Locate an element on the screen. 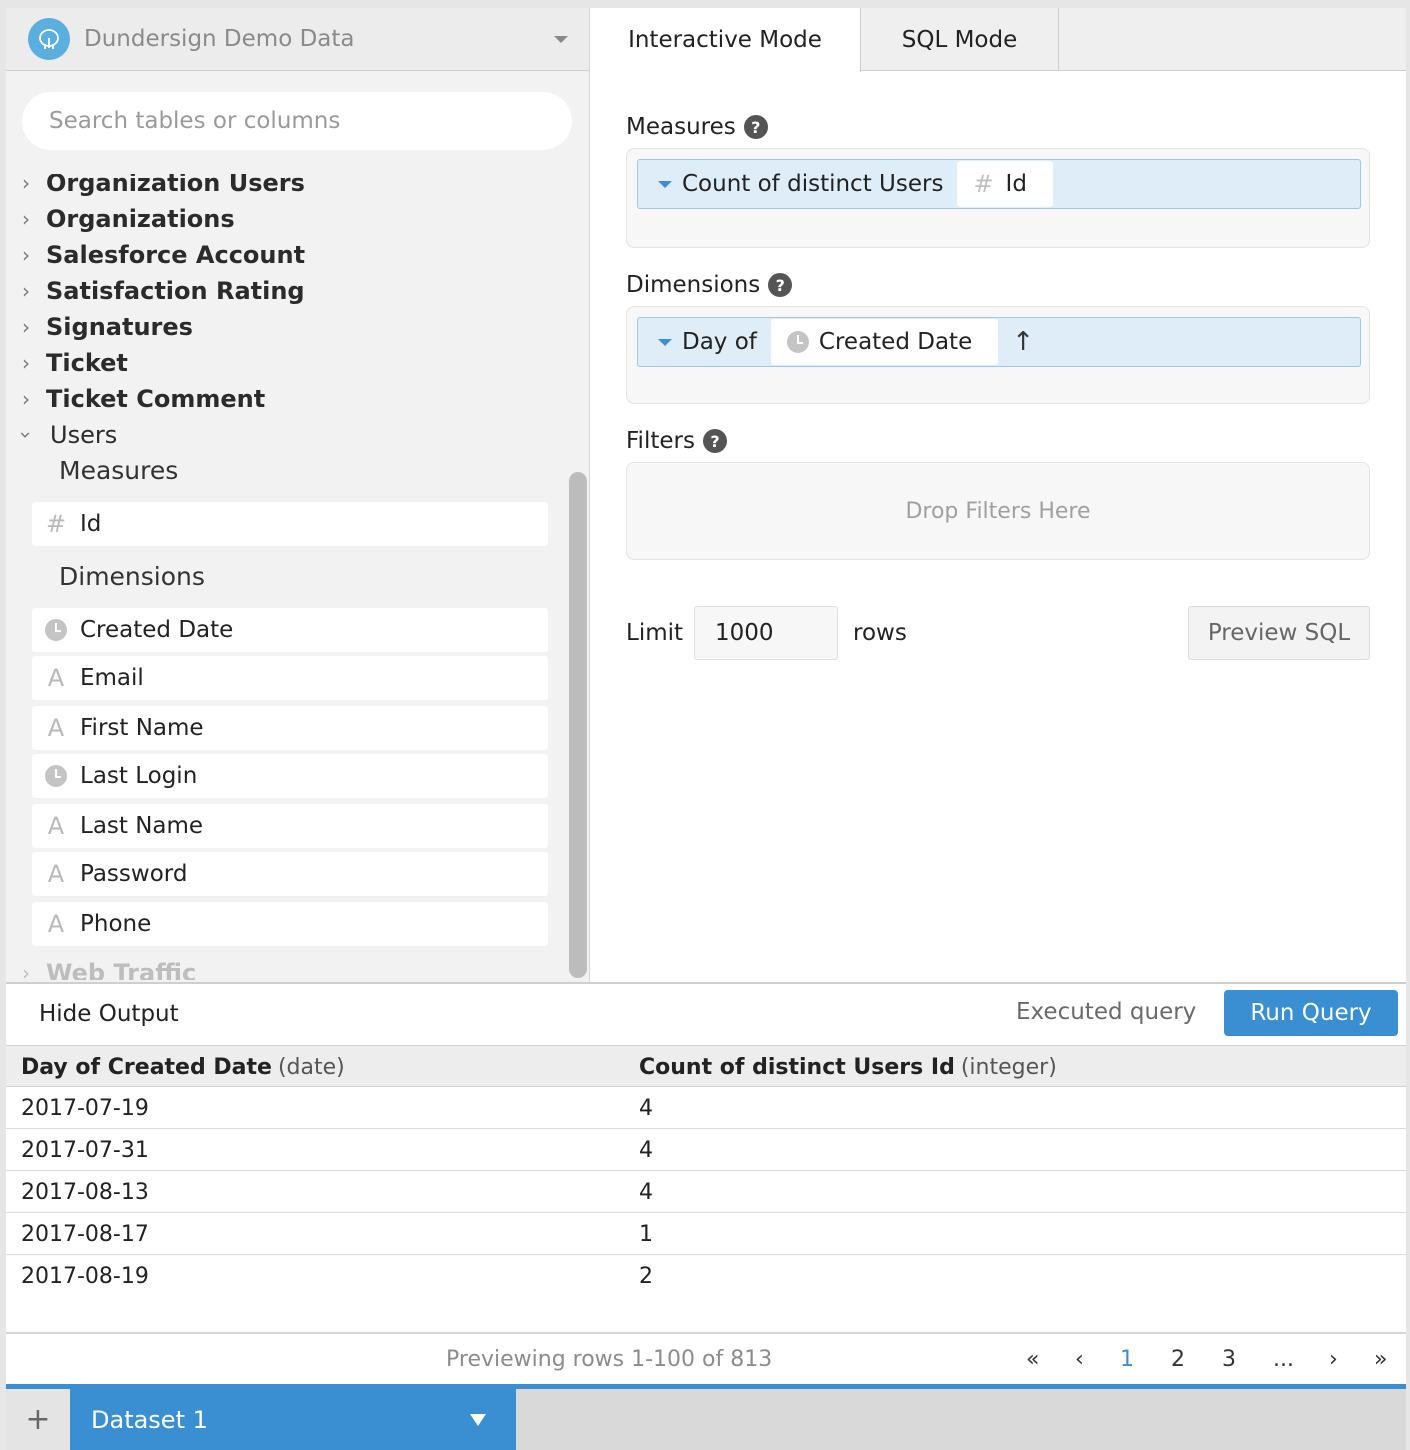  prev-page-button: ‹ is located at coordinates (1079, 1359).